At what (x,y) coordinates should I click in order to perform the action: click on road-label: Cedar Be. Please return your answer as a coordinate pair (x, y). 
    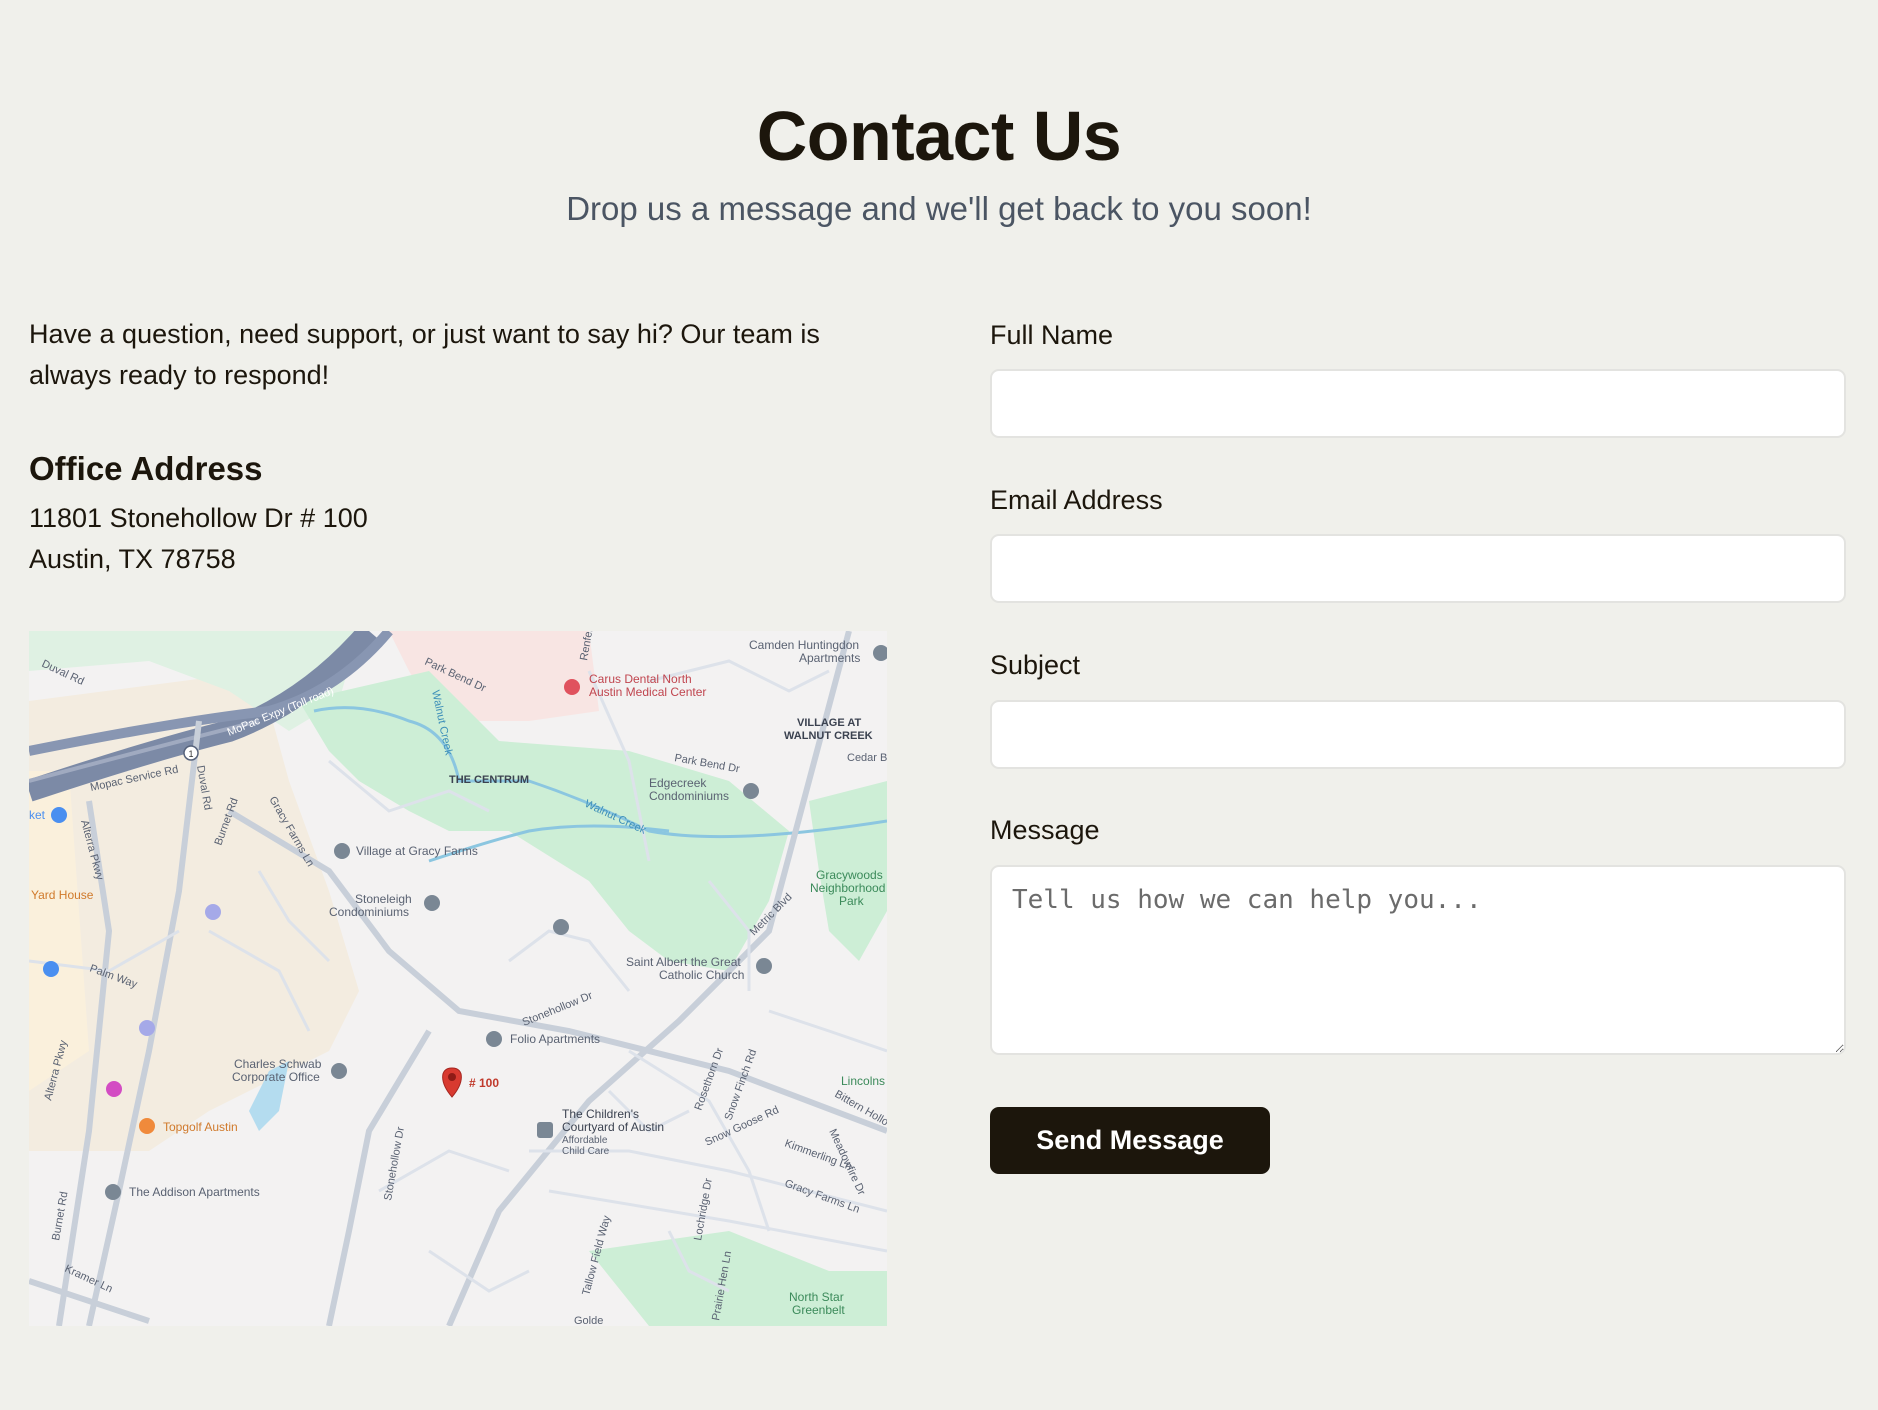
    Looking at the image, I should click on (867, 758).